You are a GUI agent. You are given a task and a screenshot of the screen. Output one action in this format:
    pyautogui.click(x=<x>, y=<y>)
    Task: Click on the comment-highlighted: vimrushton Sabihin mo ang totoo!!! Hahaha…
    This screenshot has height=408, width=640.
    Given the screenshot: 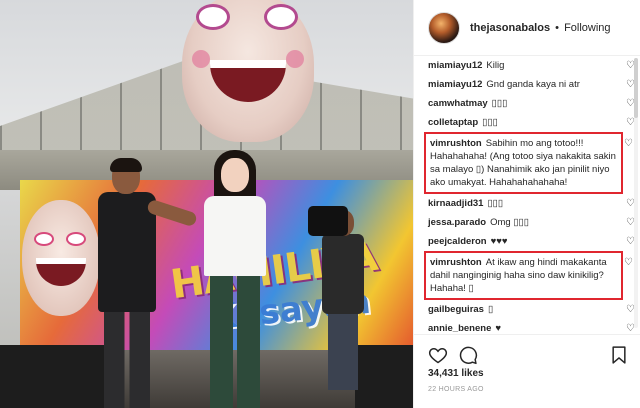 What is the action you would take?
    pyautogui.click(x=528, y=163)
    